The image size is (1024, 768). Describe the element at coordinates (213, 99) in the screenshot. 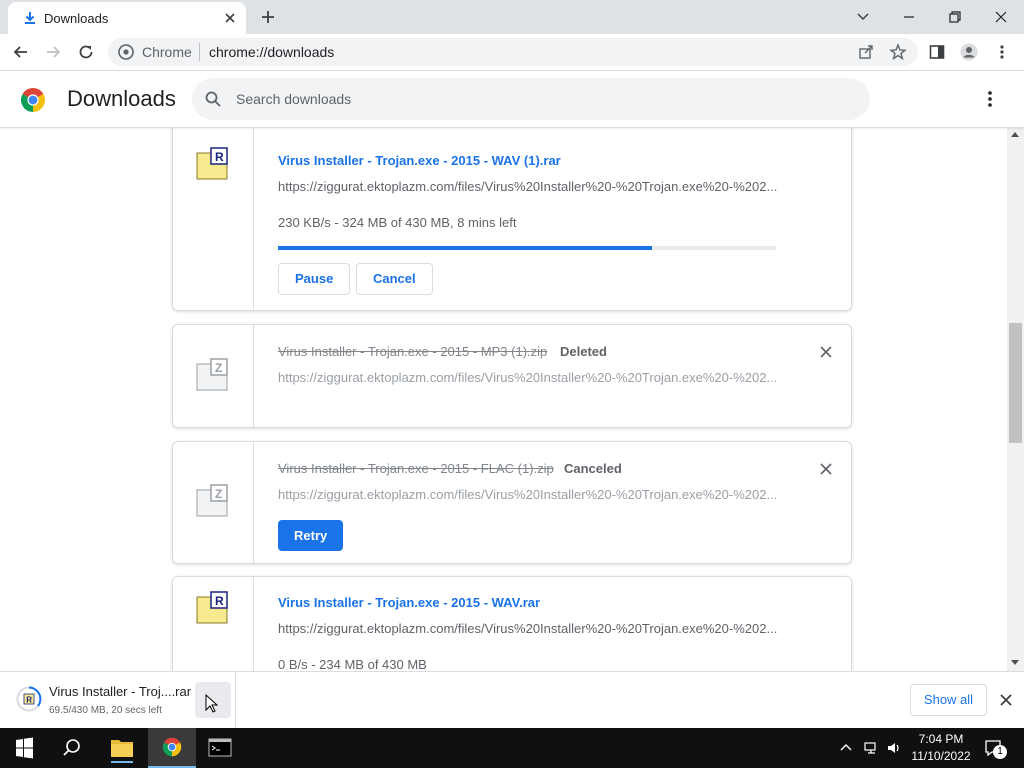

I see `search-icon` at that location.